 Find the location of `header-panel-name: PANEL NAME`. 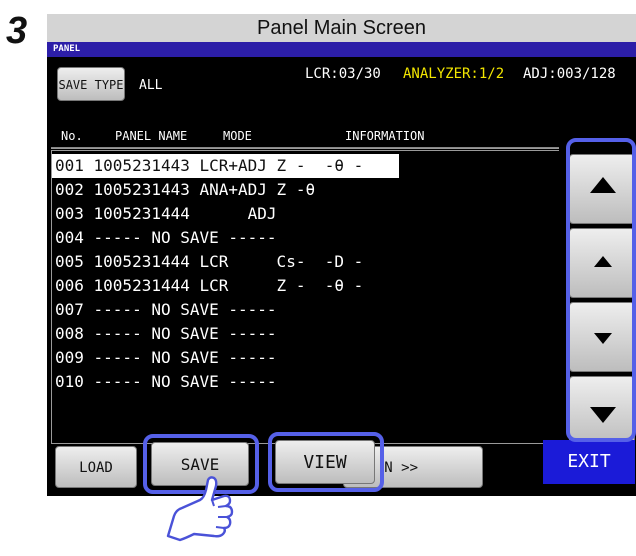

header-panel-name: PANEL NAME is located at coordinates (151, 136).